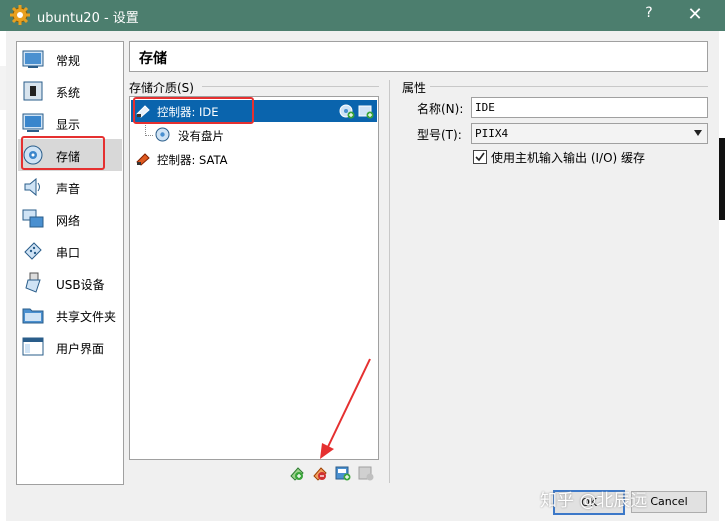 This screenshot has width=725, height=530. I want to click on settings-sidebar: 常规 系统 显示 存储 声音 网络 串口 USB设备 共享文件夹 用户界面, so click(70, 263).